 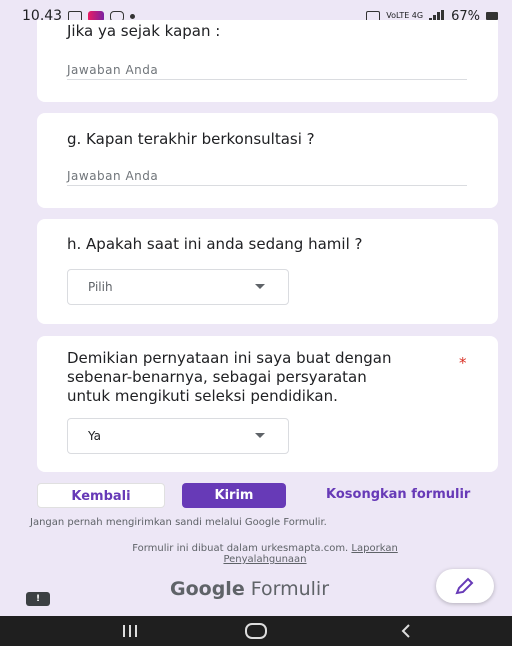 I want to click on exclamation-icon: !, so click(x=38, y=599).